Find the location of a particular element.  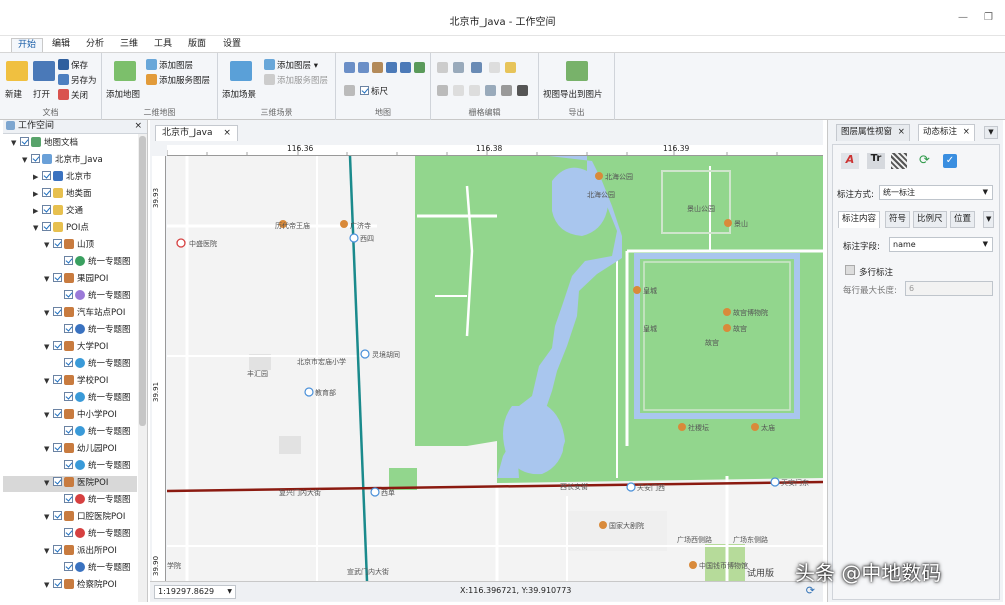

tree-node: ▶ 地类面 is located at coordinates (70, 195).